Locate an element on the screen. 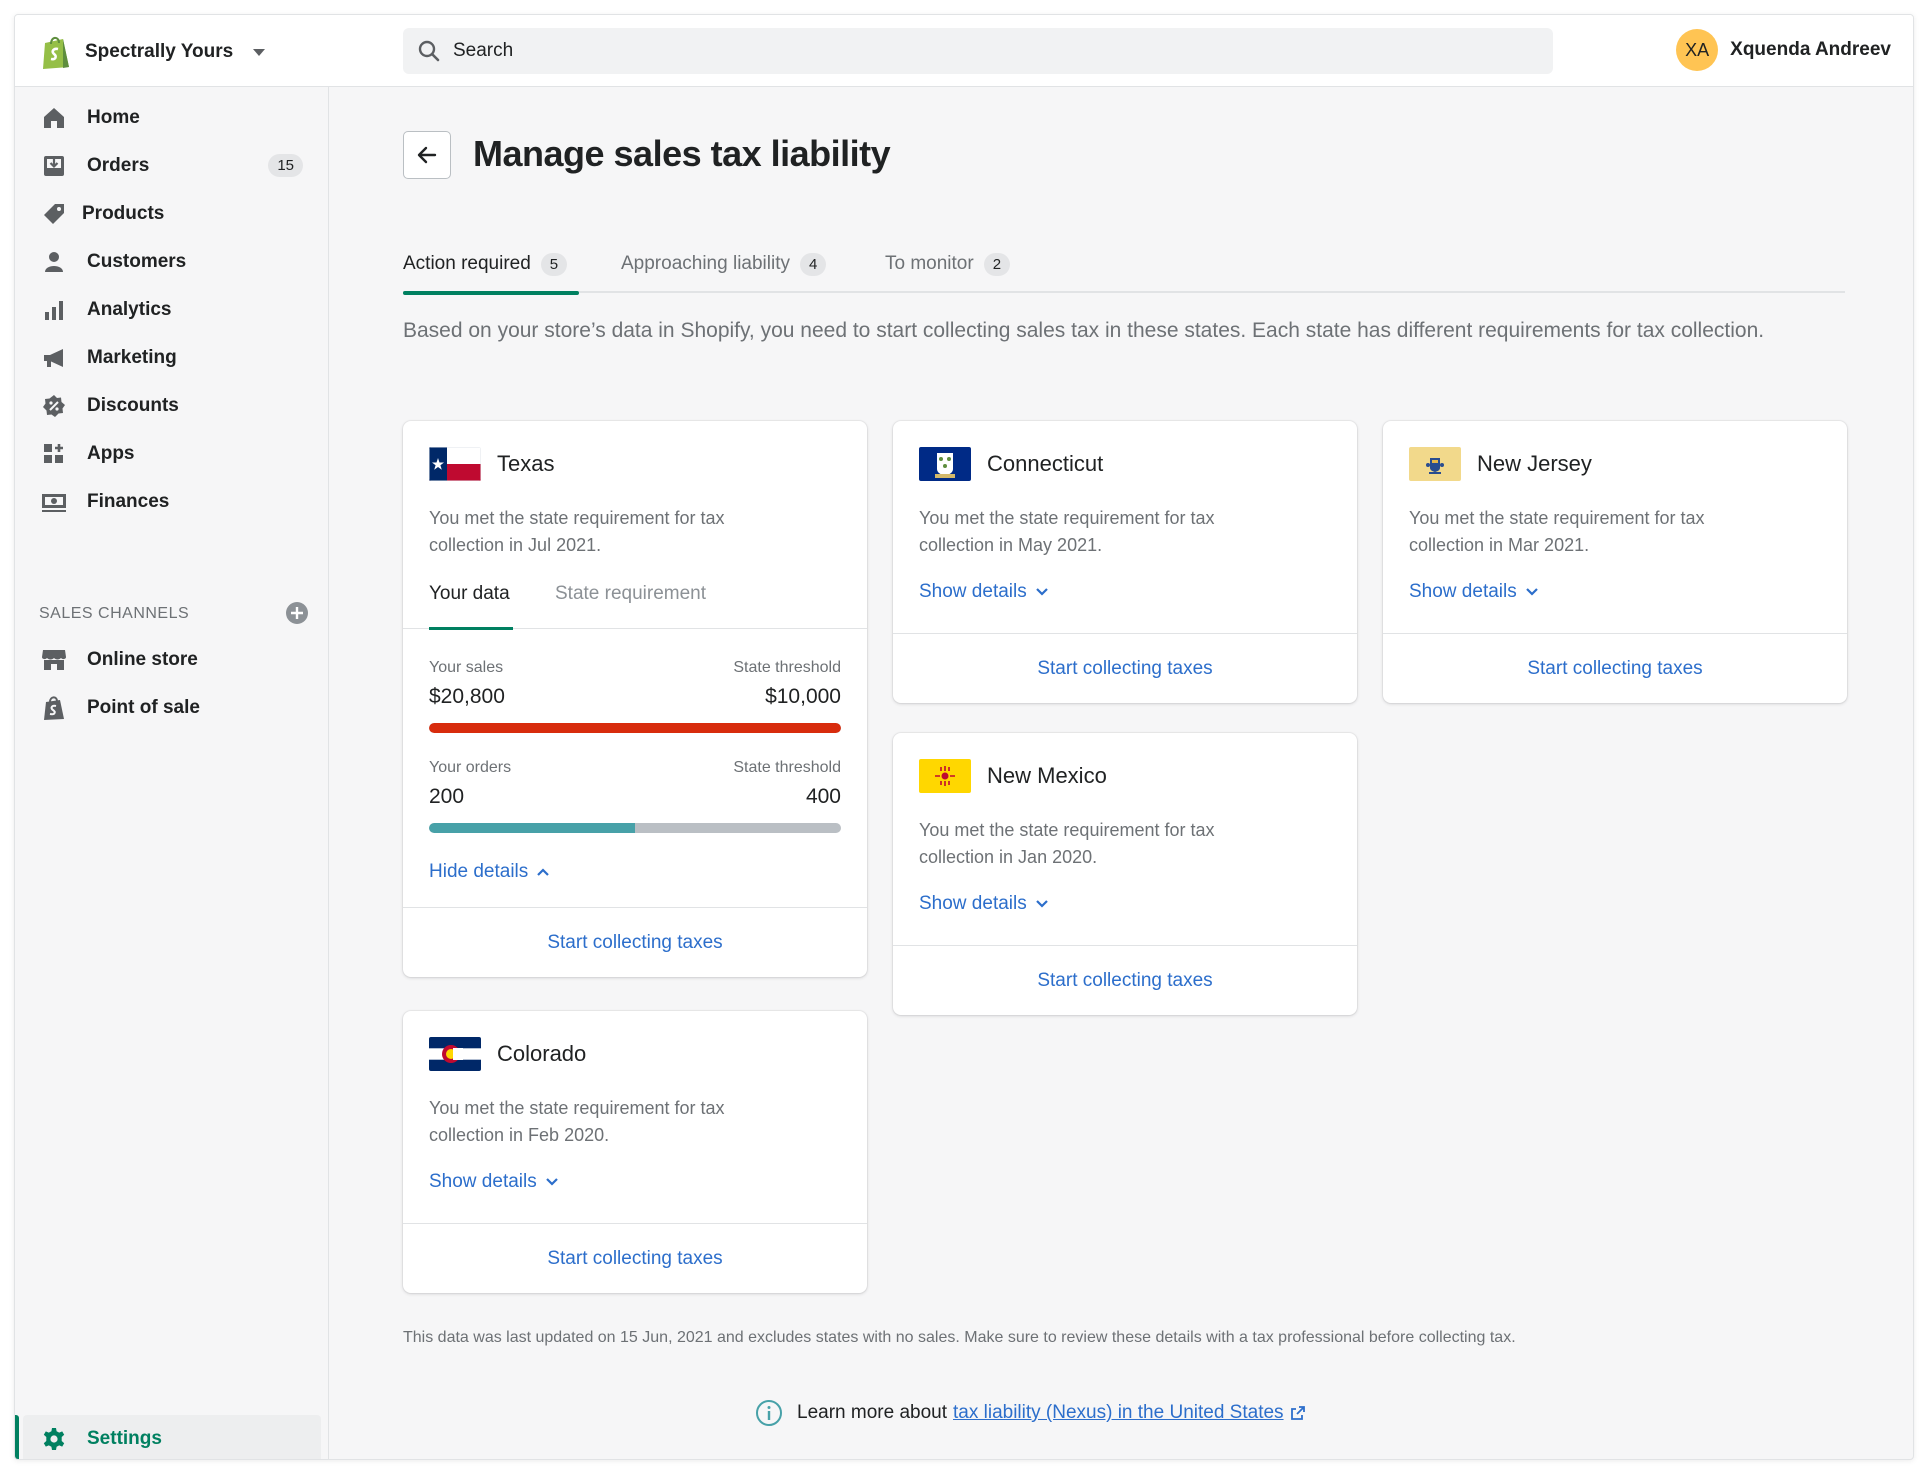 The width and height of the screenshot is (1928, 1474). tab-count-badge: 4 is located at coordinates (813, 264).